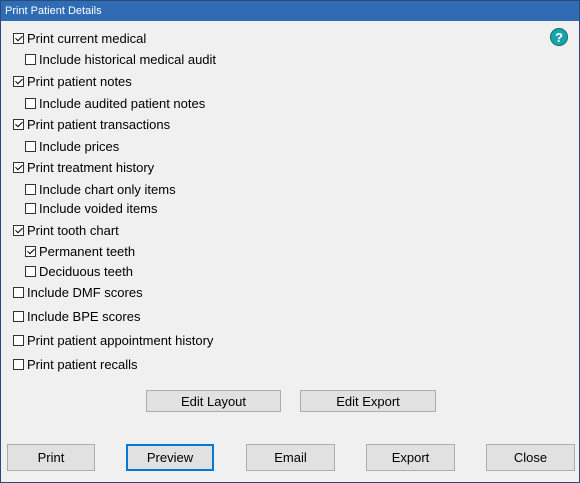  I want to click on checkbox-include-historical-medical-audit: Include historical medical audit, so click(120, 59).